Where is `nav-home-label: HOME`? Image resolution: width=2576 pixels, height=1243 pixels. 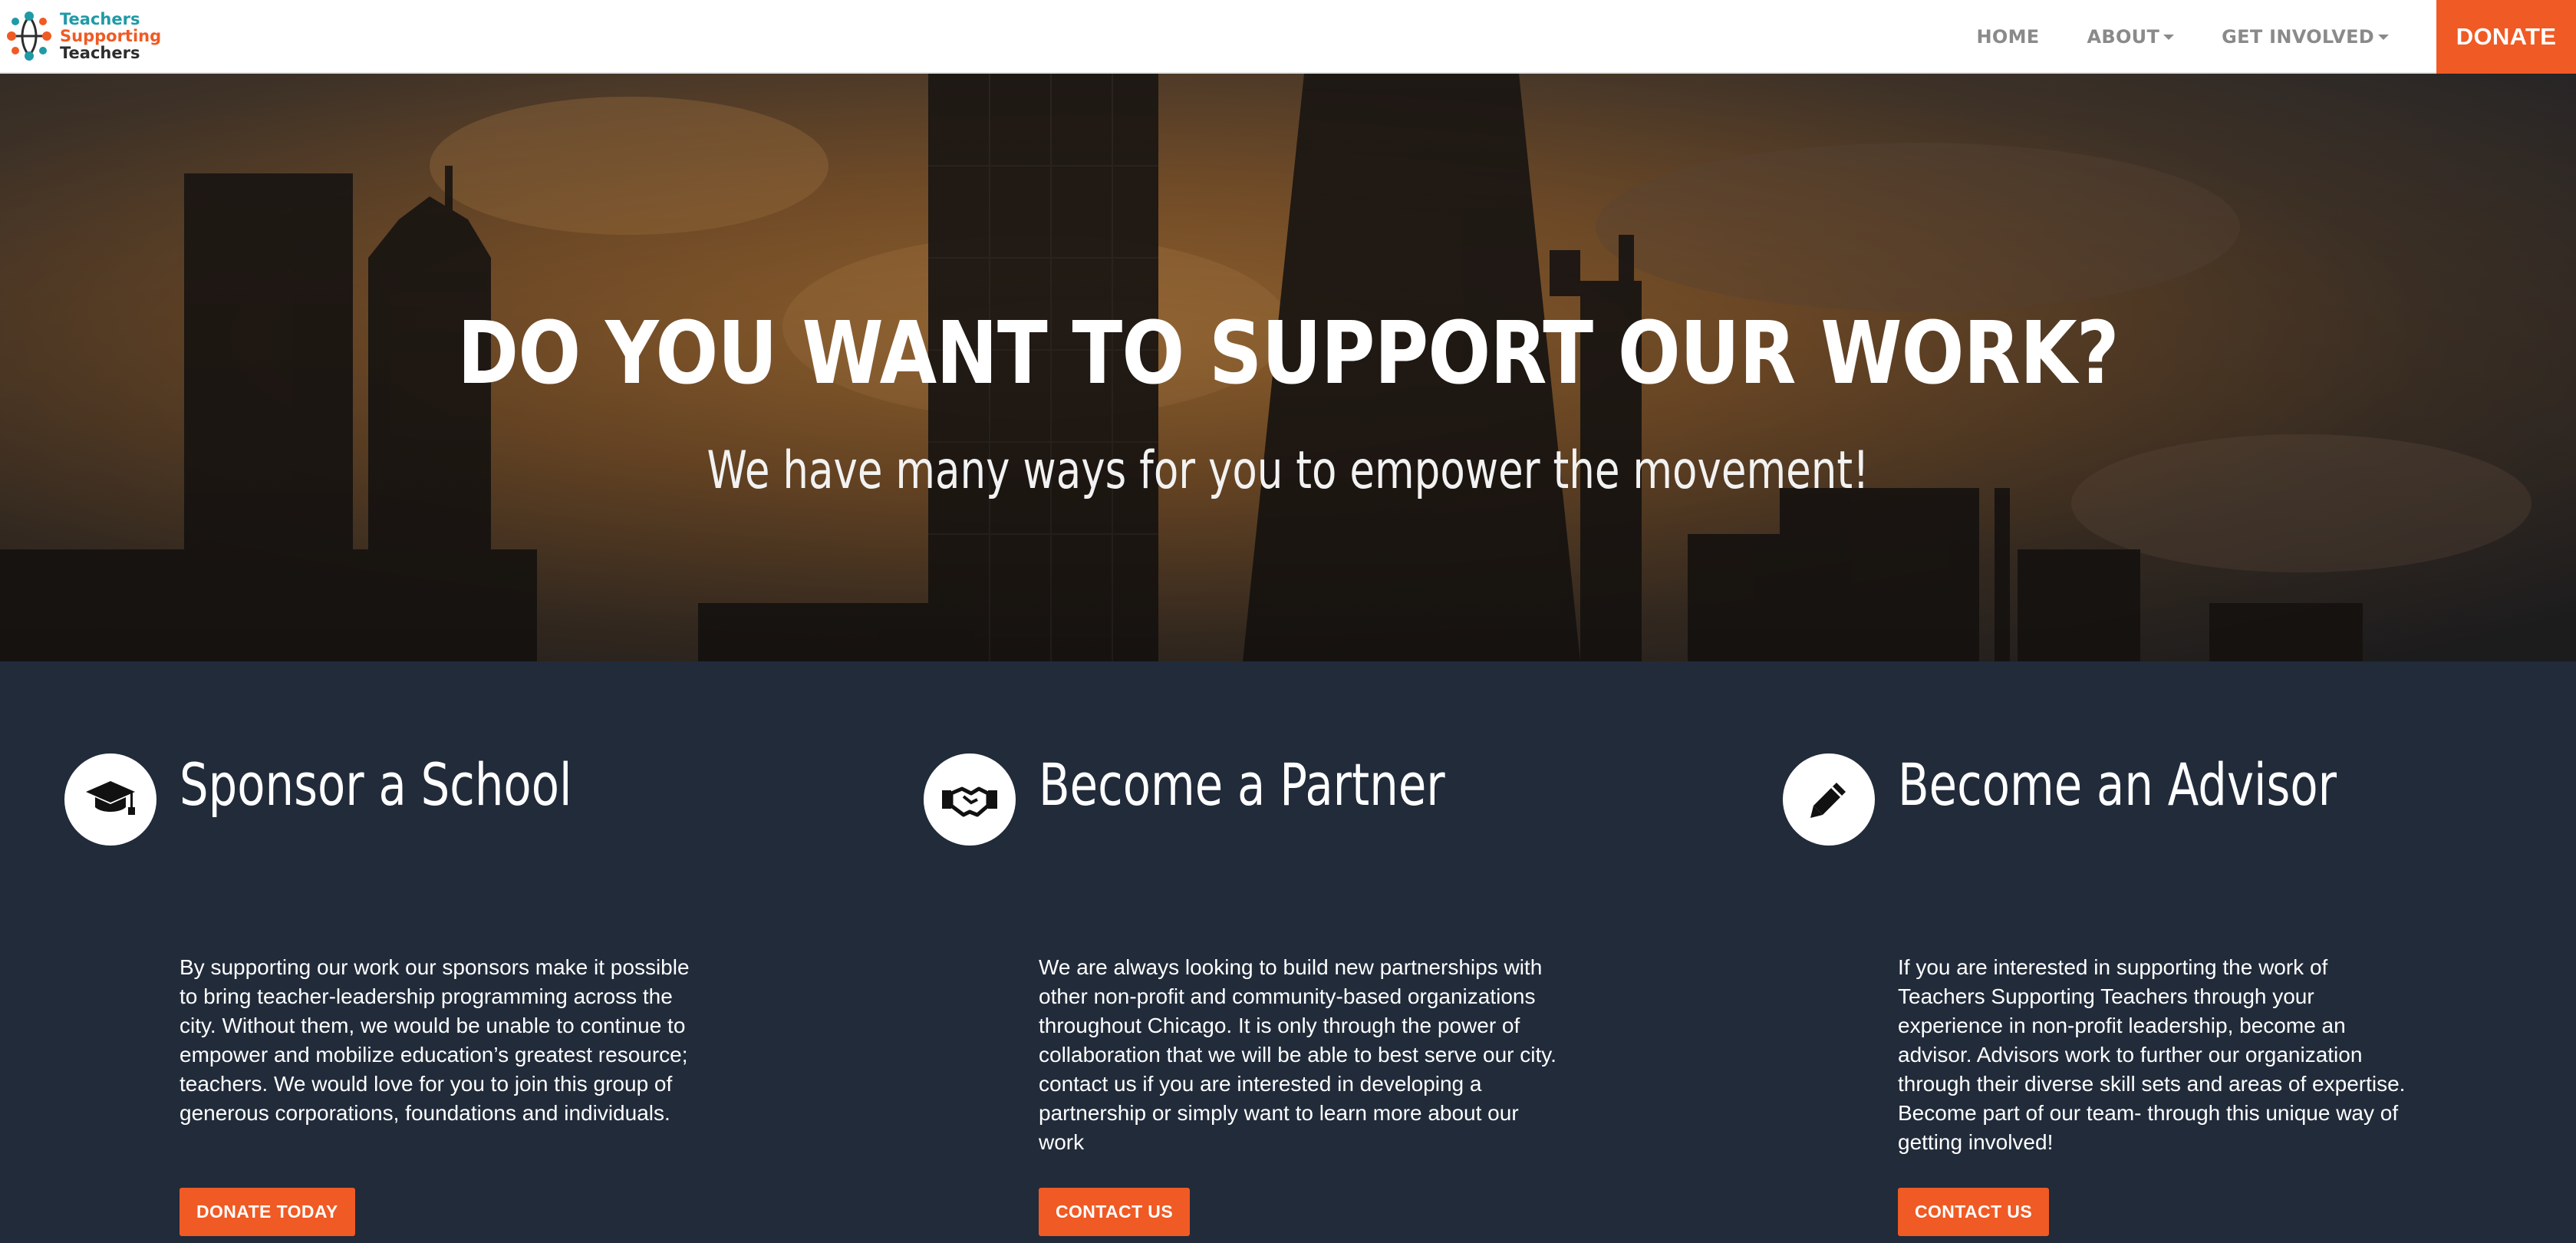
nav-home-label: HOME is located at coordinates (2008, 37).